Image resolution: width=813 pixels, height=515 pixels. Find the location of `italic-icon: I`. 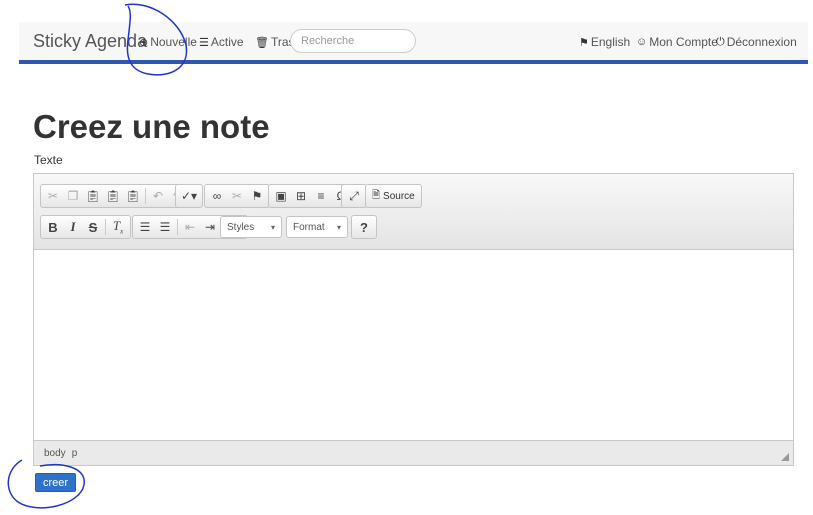

italic-icon: I is located at coordinates (73, 227).